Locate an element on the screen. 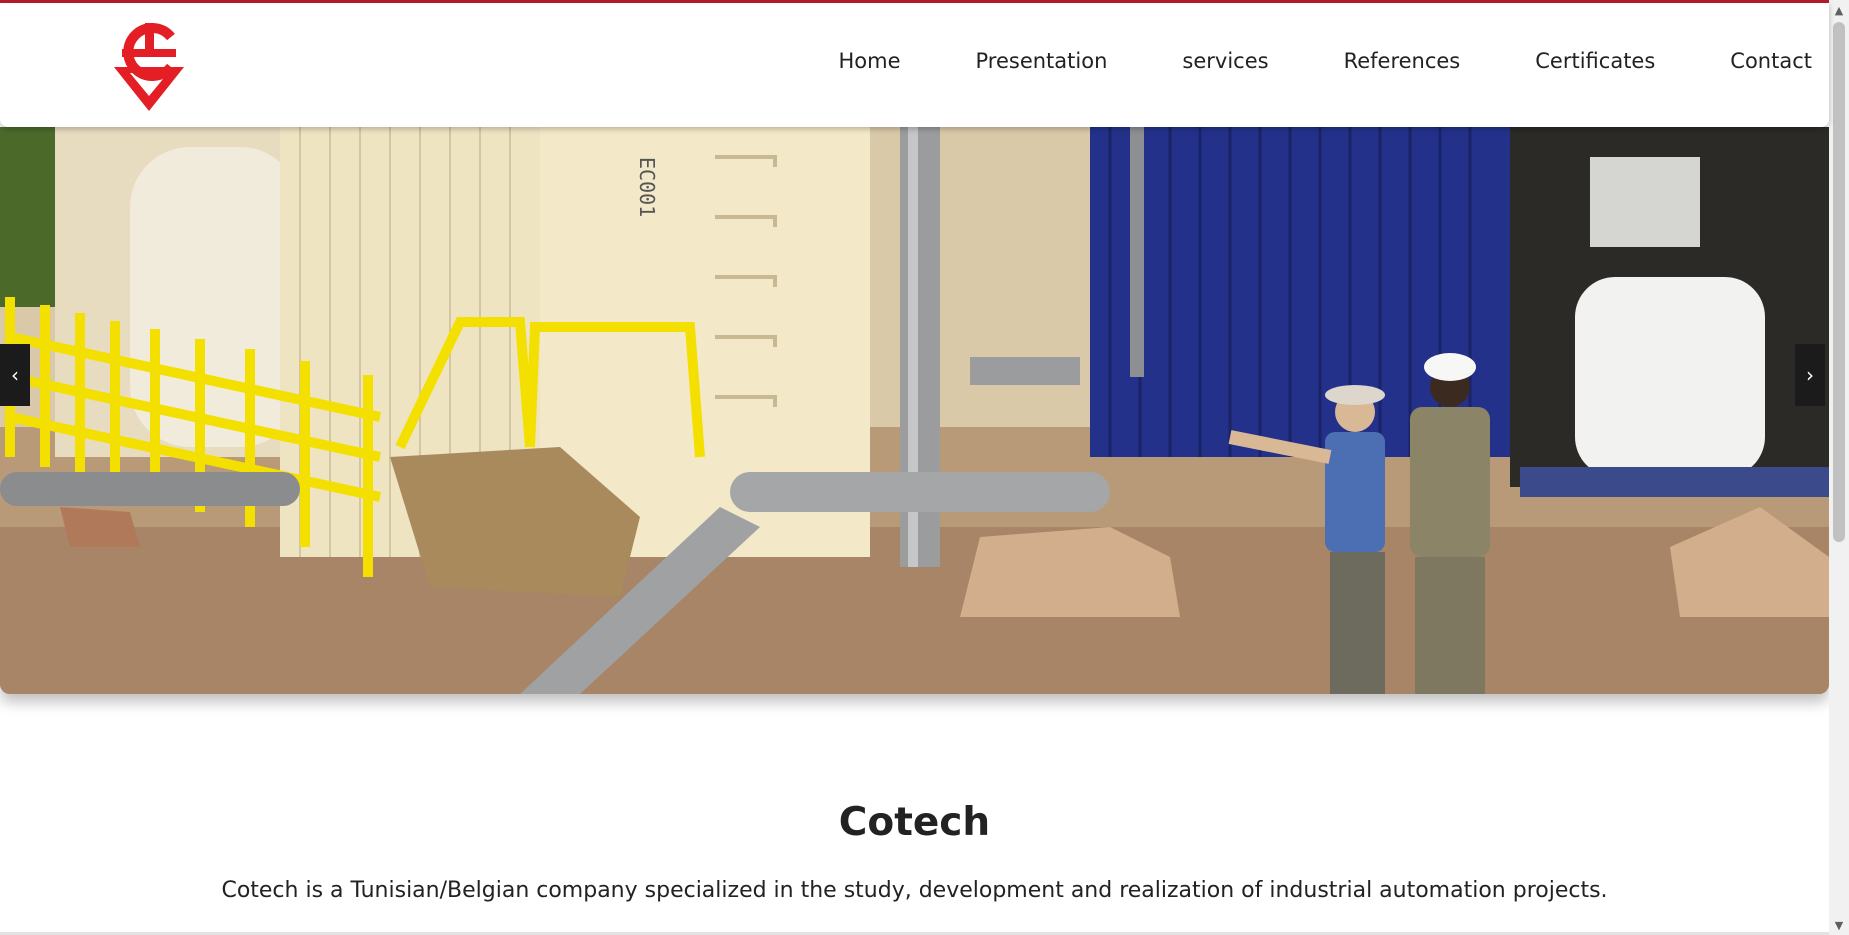 The width and height of the screenshot is (1849, 935). nav-home: Home is located at coordinates (869, 61).